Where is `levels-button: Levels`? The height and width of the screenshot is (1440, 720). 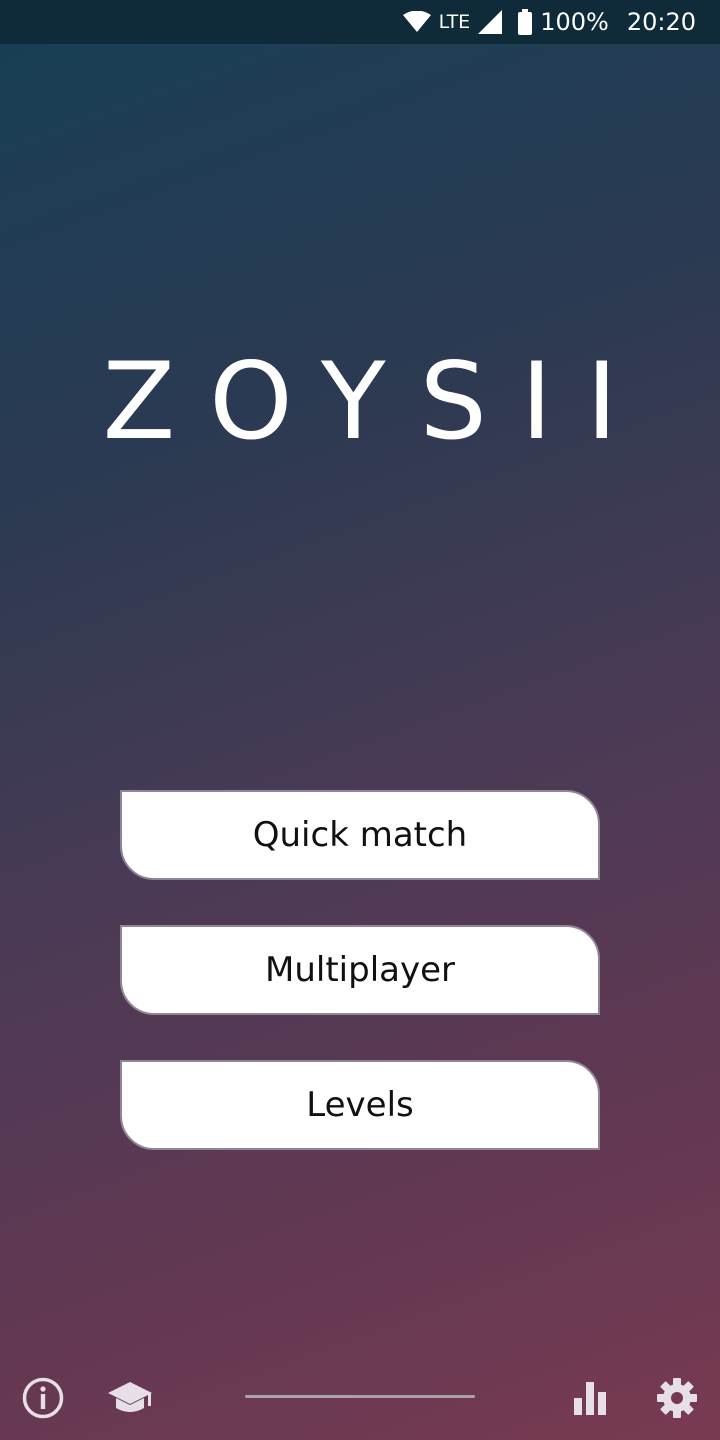 levels-button: Levels is located at coordinates (360, 1105).